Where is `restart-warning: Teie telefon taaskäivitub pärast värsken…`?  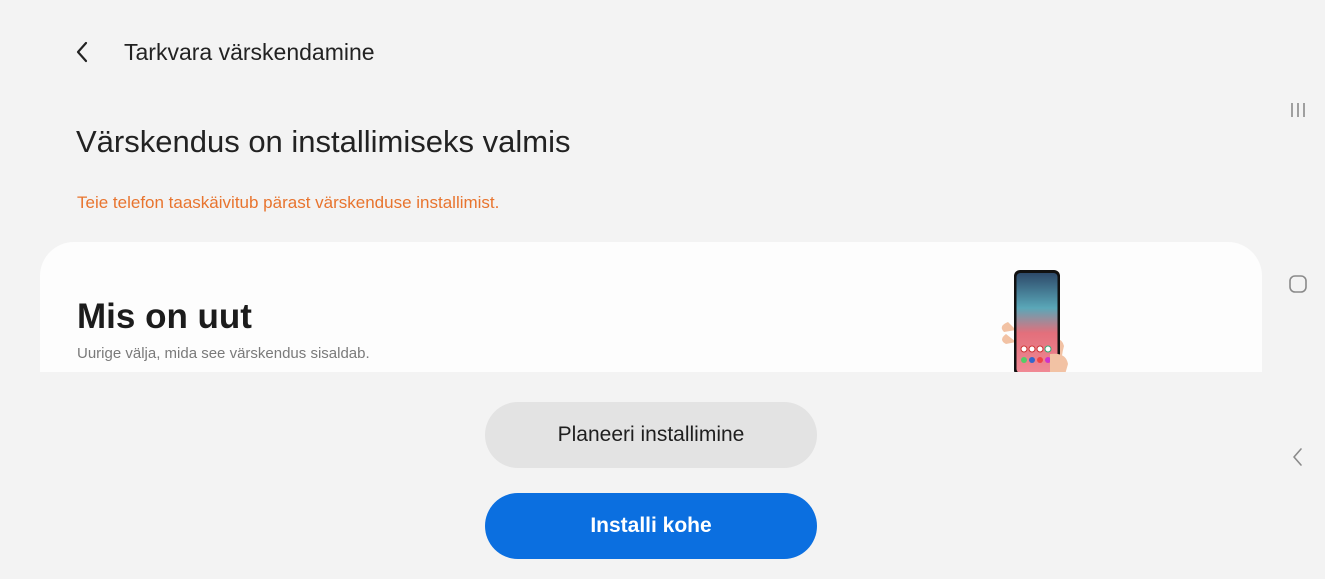
restart-warning: Teie telefon taaskäivitub pärast värsken… is located at coordinates (288, 202).